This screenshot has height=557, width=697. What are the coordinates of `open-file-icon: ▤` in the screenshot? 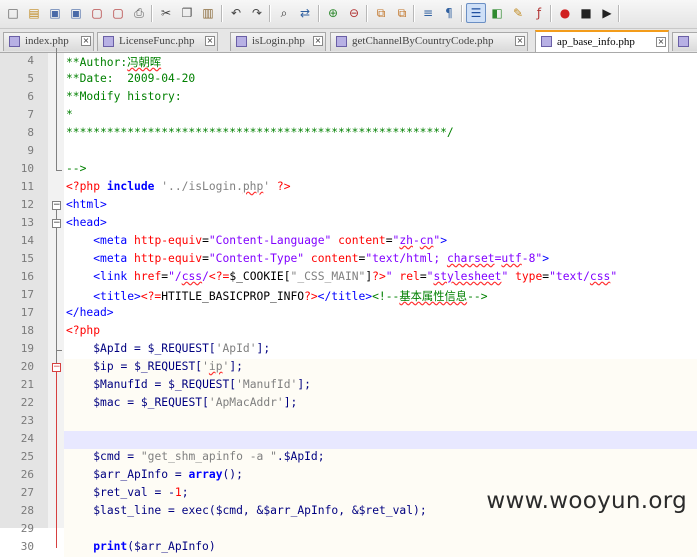 It's located at (34, 13).